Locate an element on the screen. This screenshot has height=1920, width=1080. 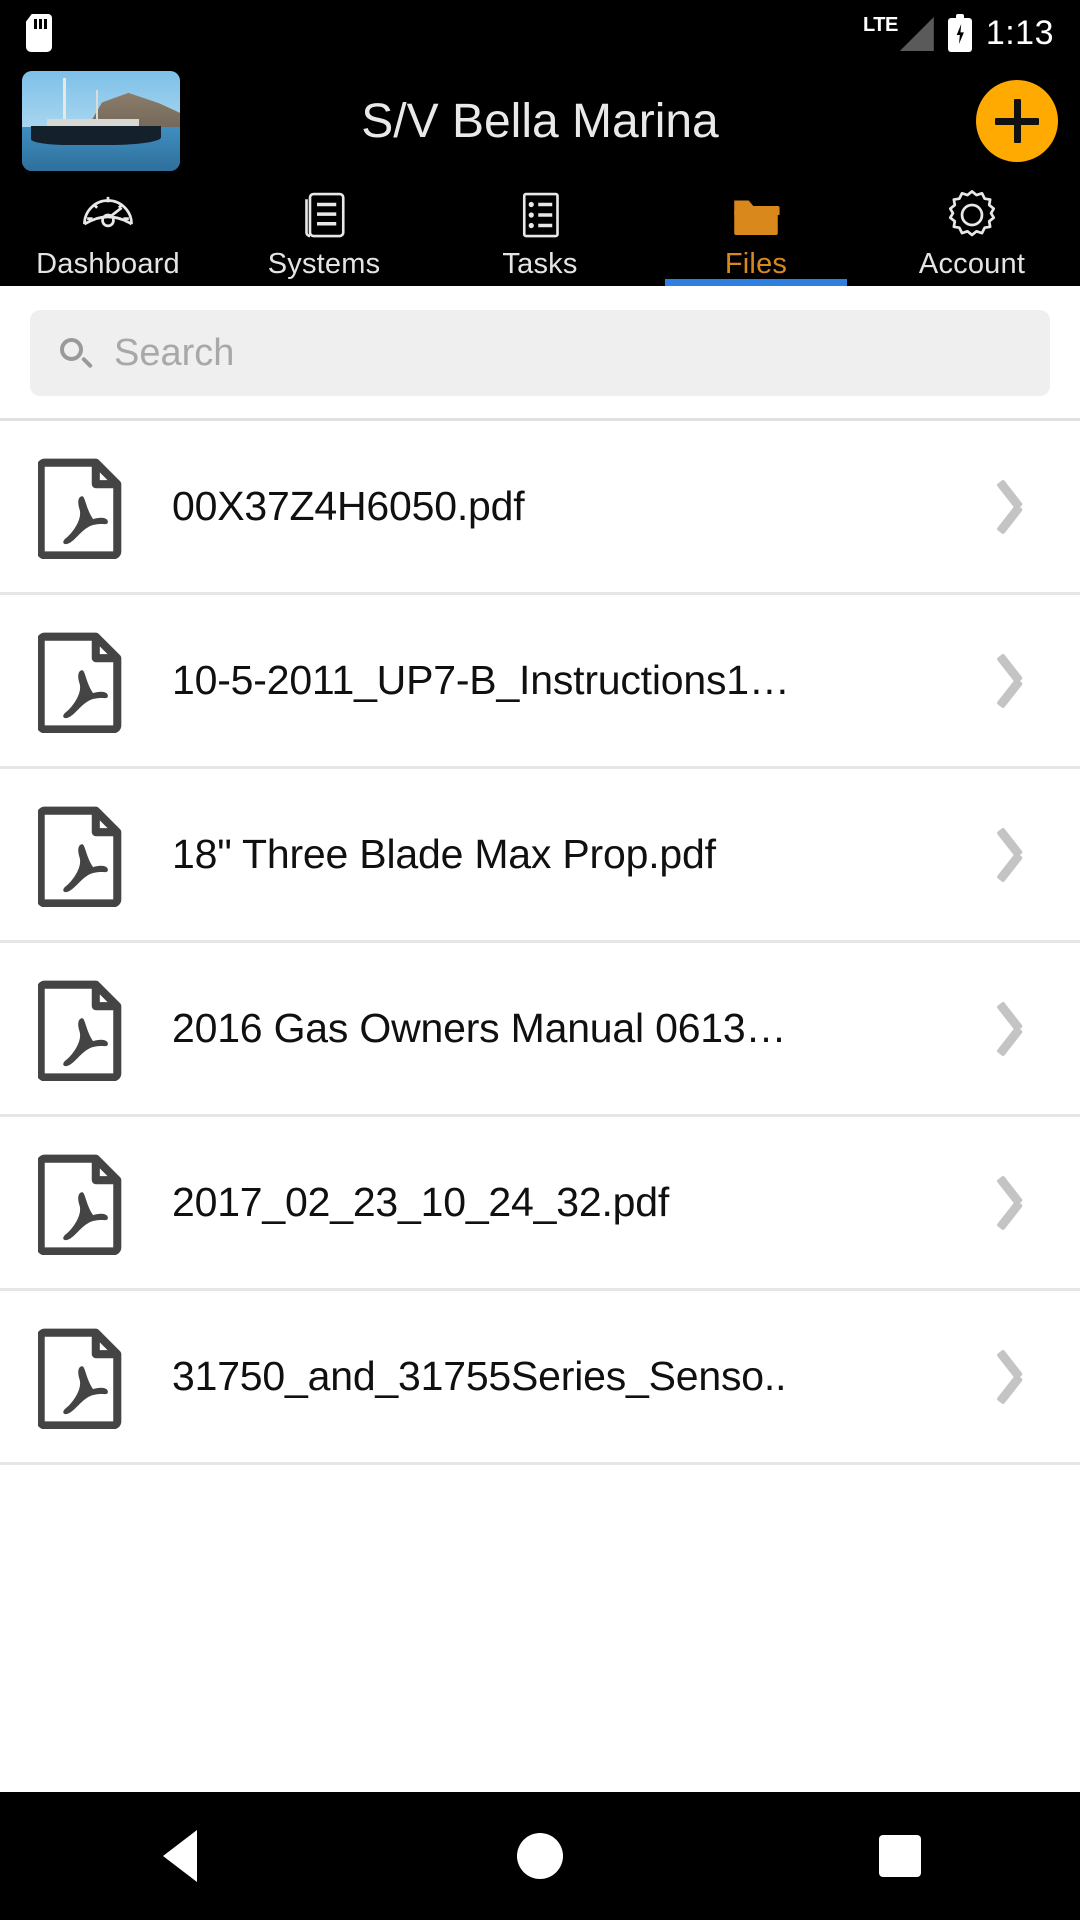
tab-account: Account is located at coordinates (972, 231).